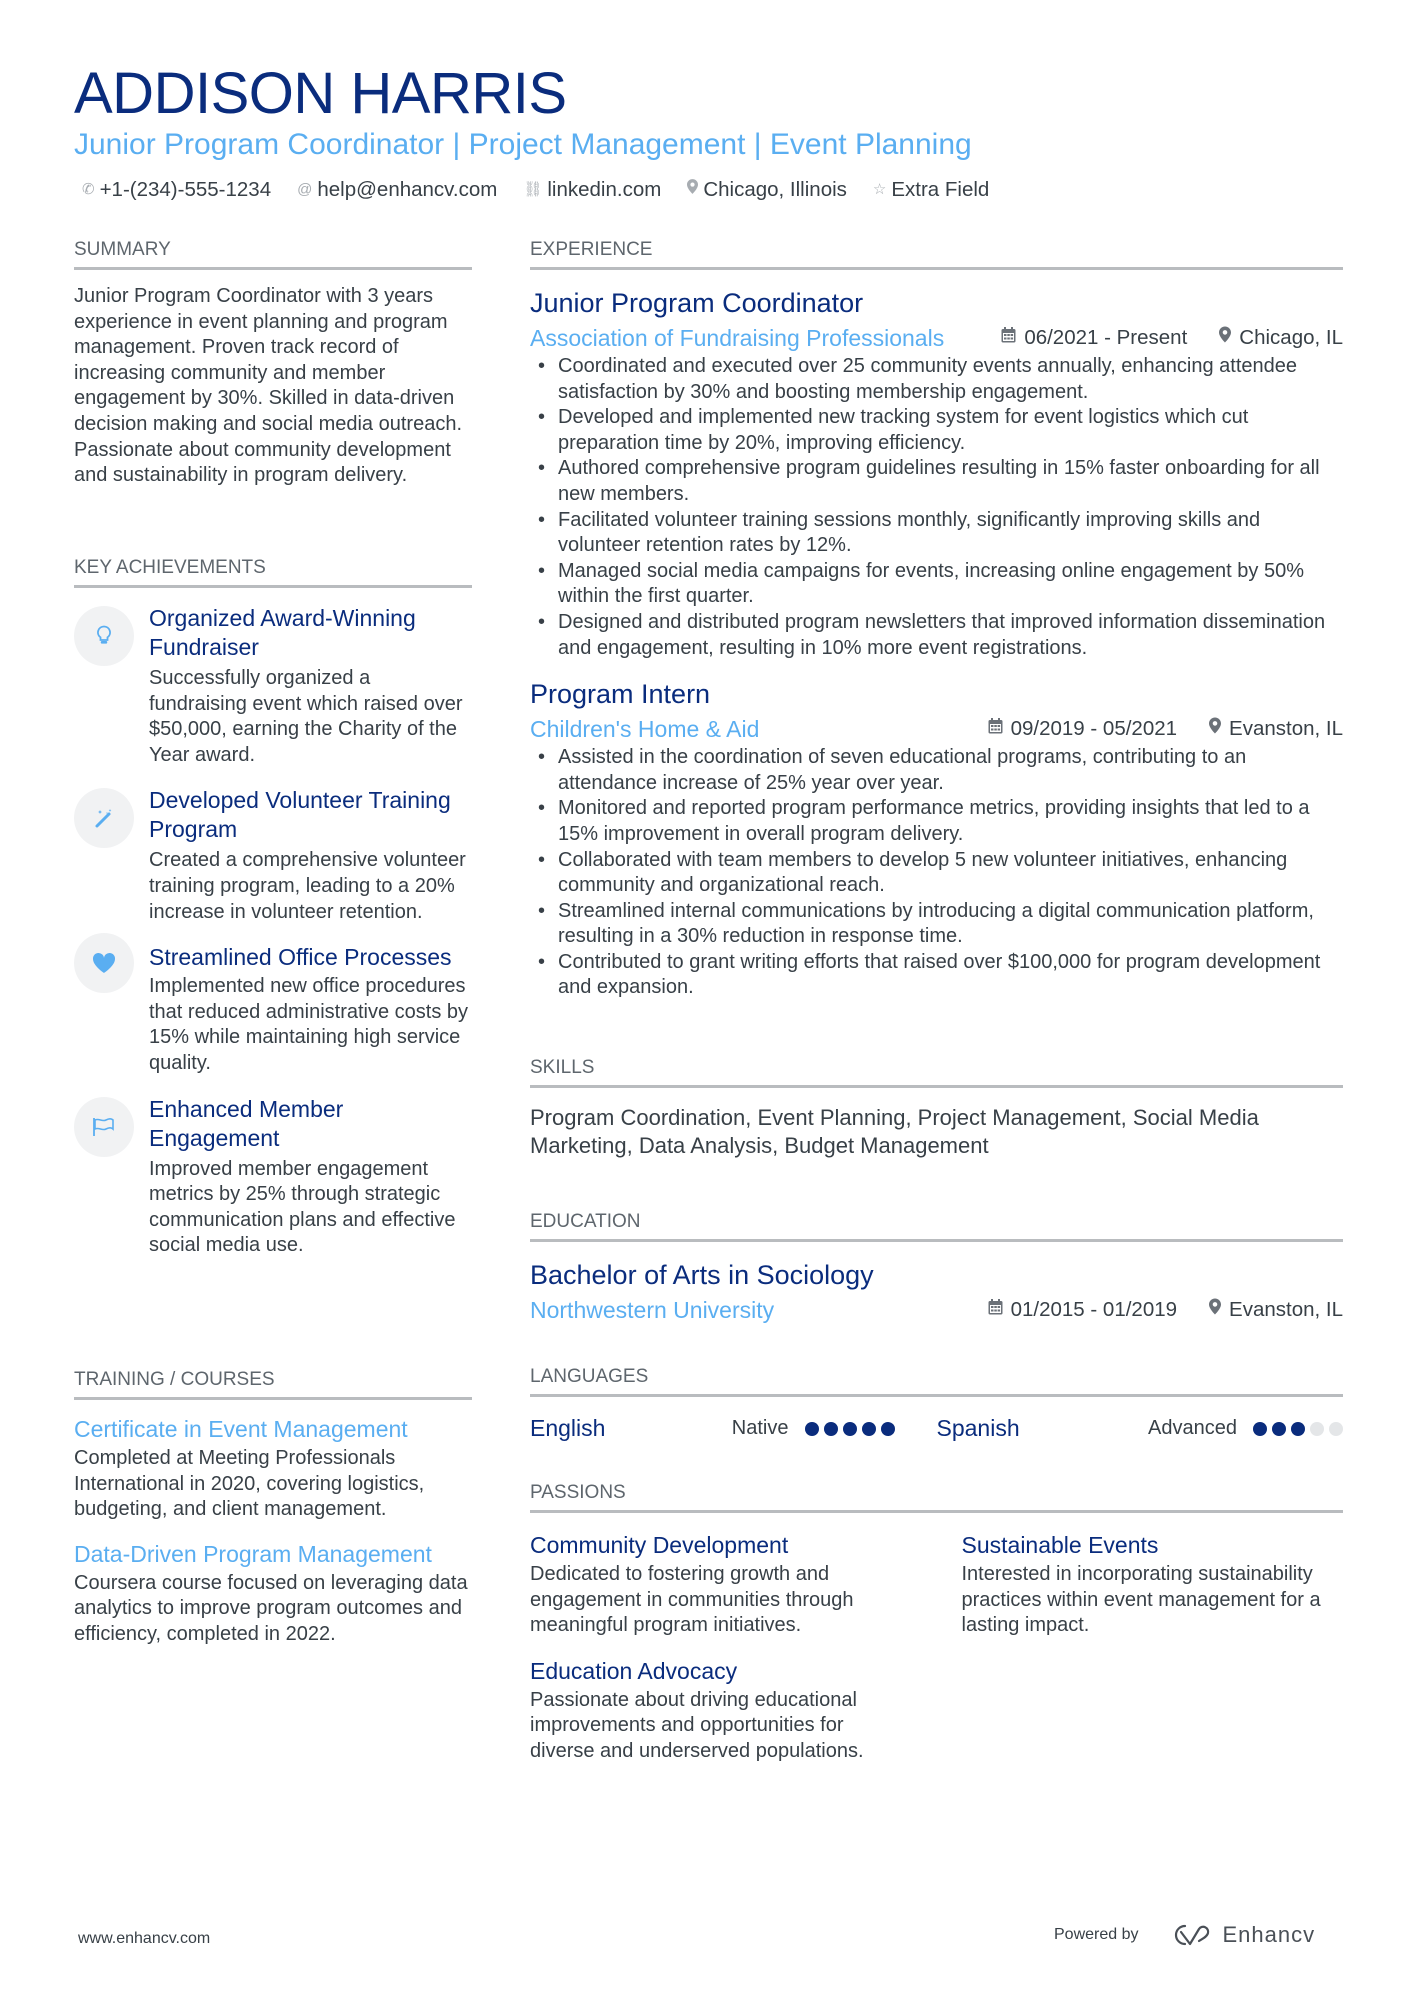 The height and width of the screenshot is (1995, 1410). I want to click on magic-wand-icon, so click(104, 818).